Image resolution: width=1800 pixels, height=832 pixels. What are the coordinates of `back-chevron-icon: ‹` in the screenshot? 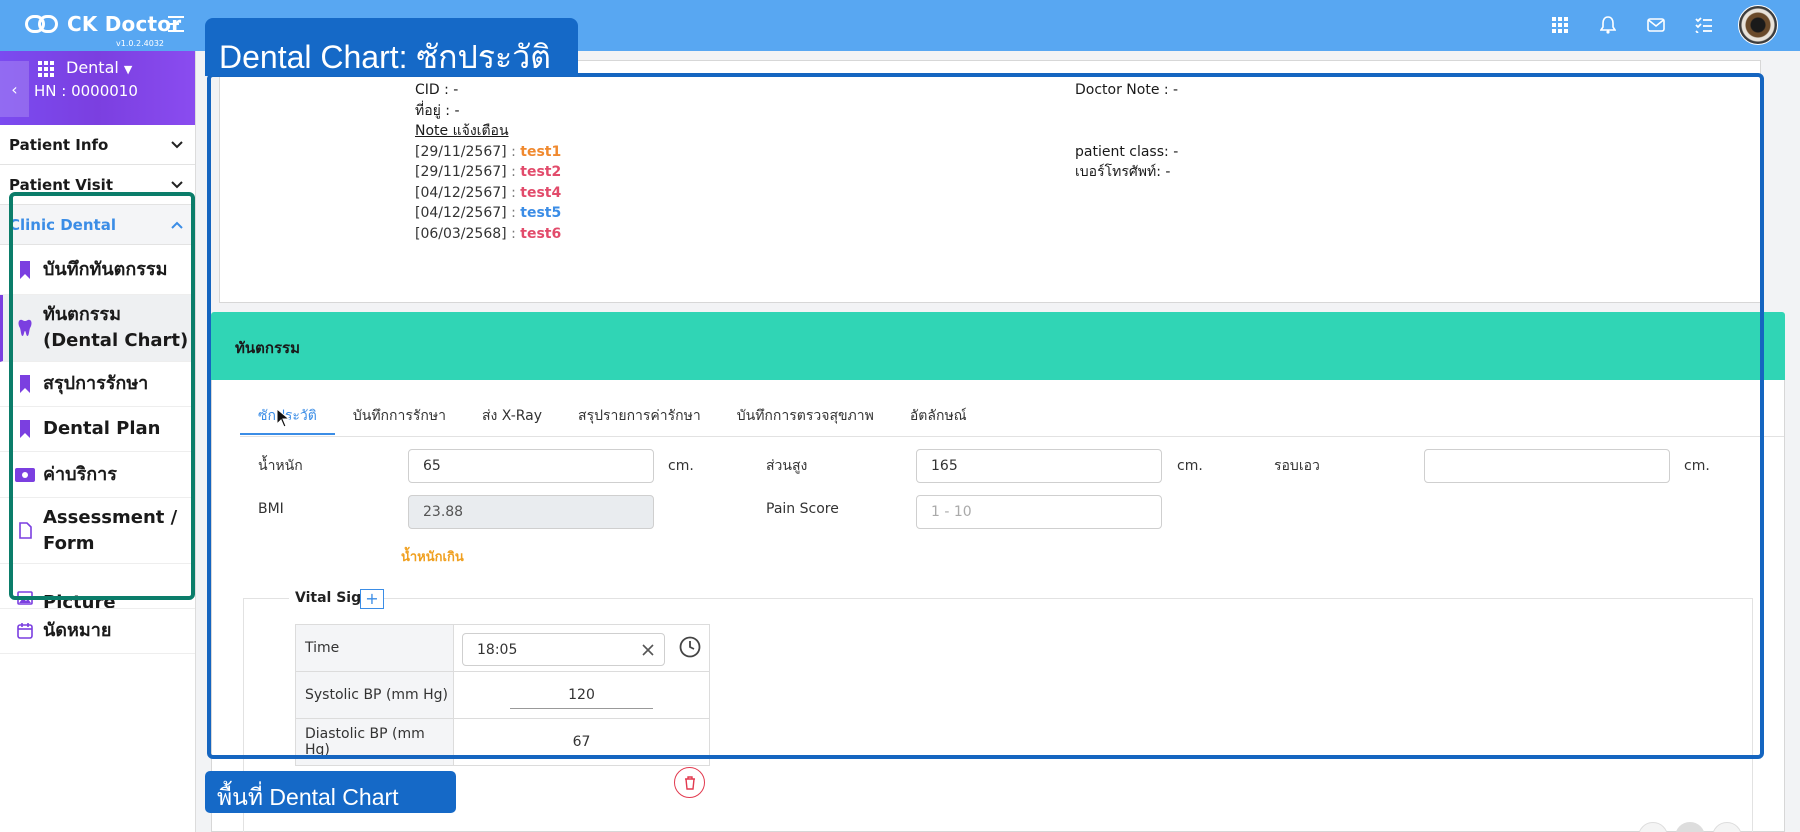 It's located at (14, 89).